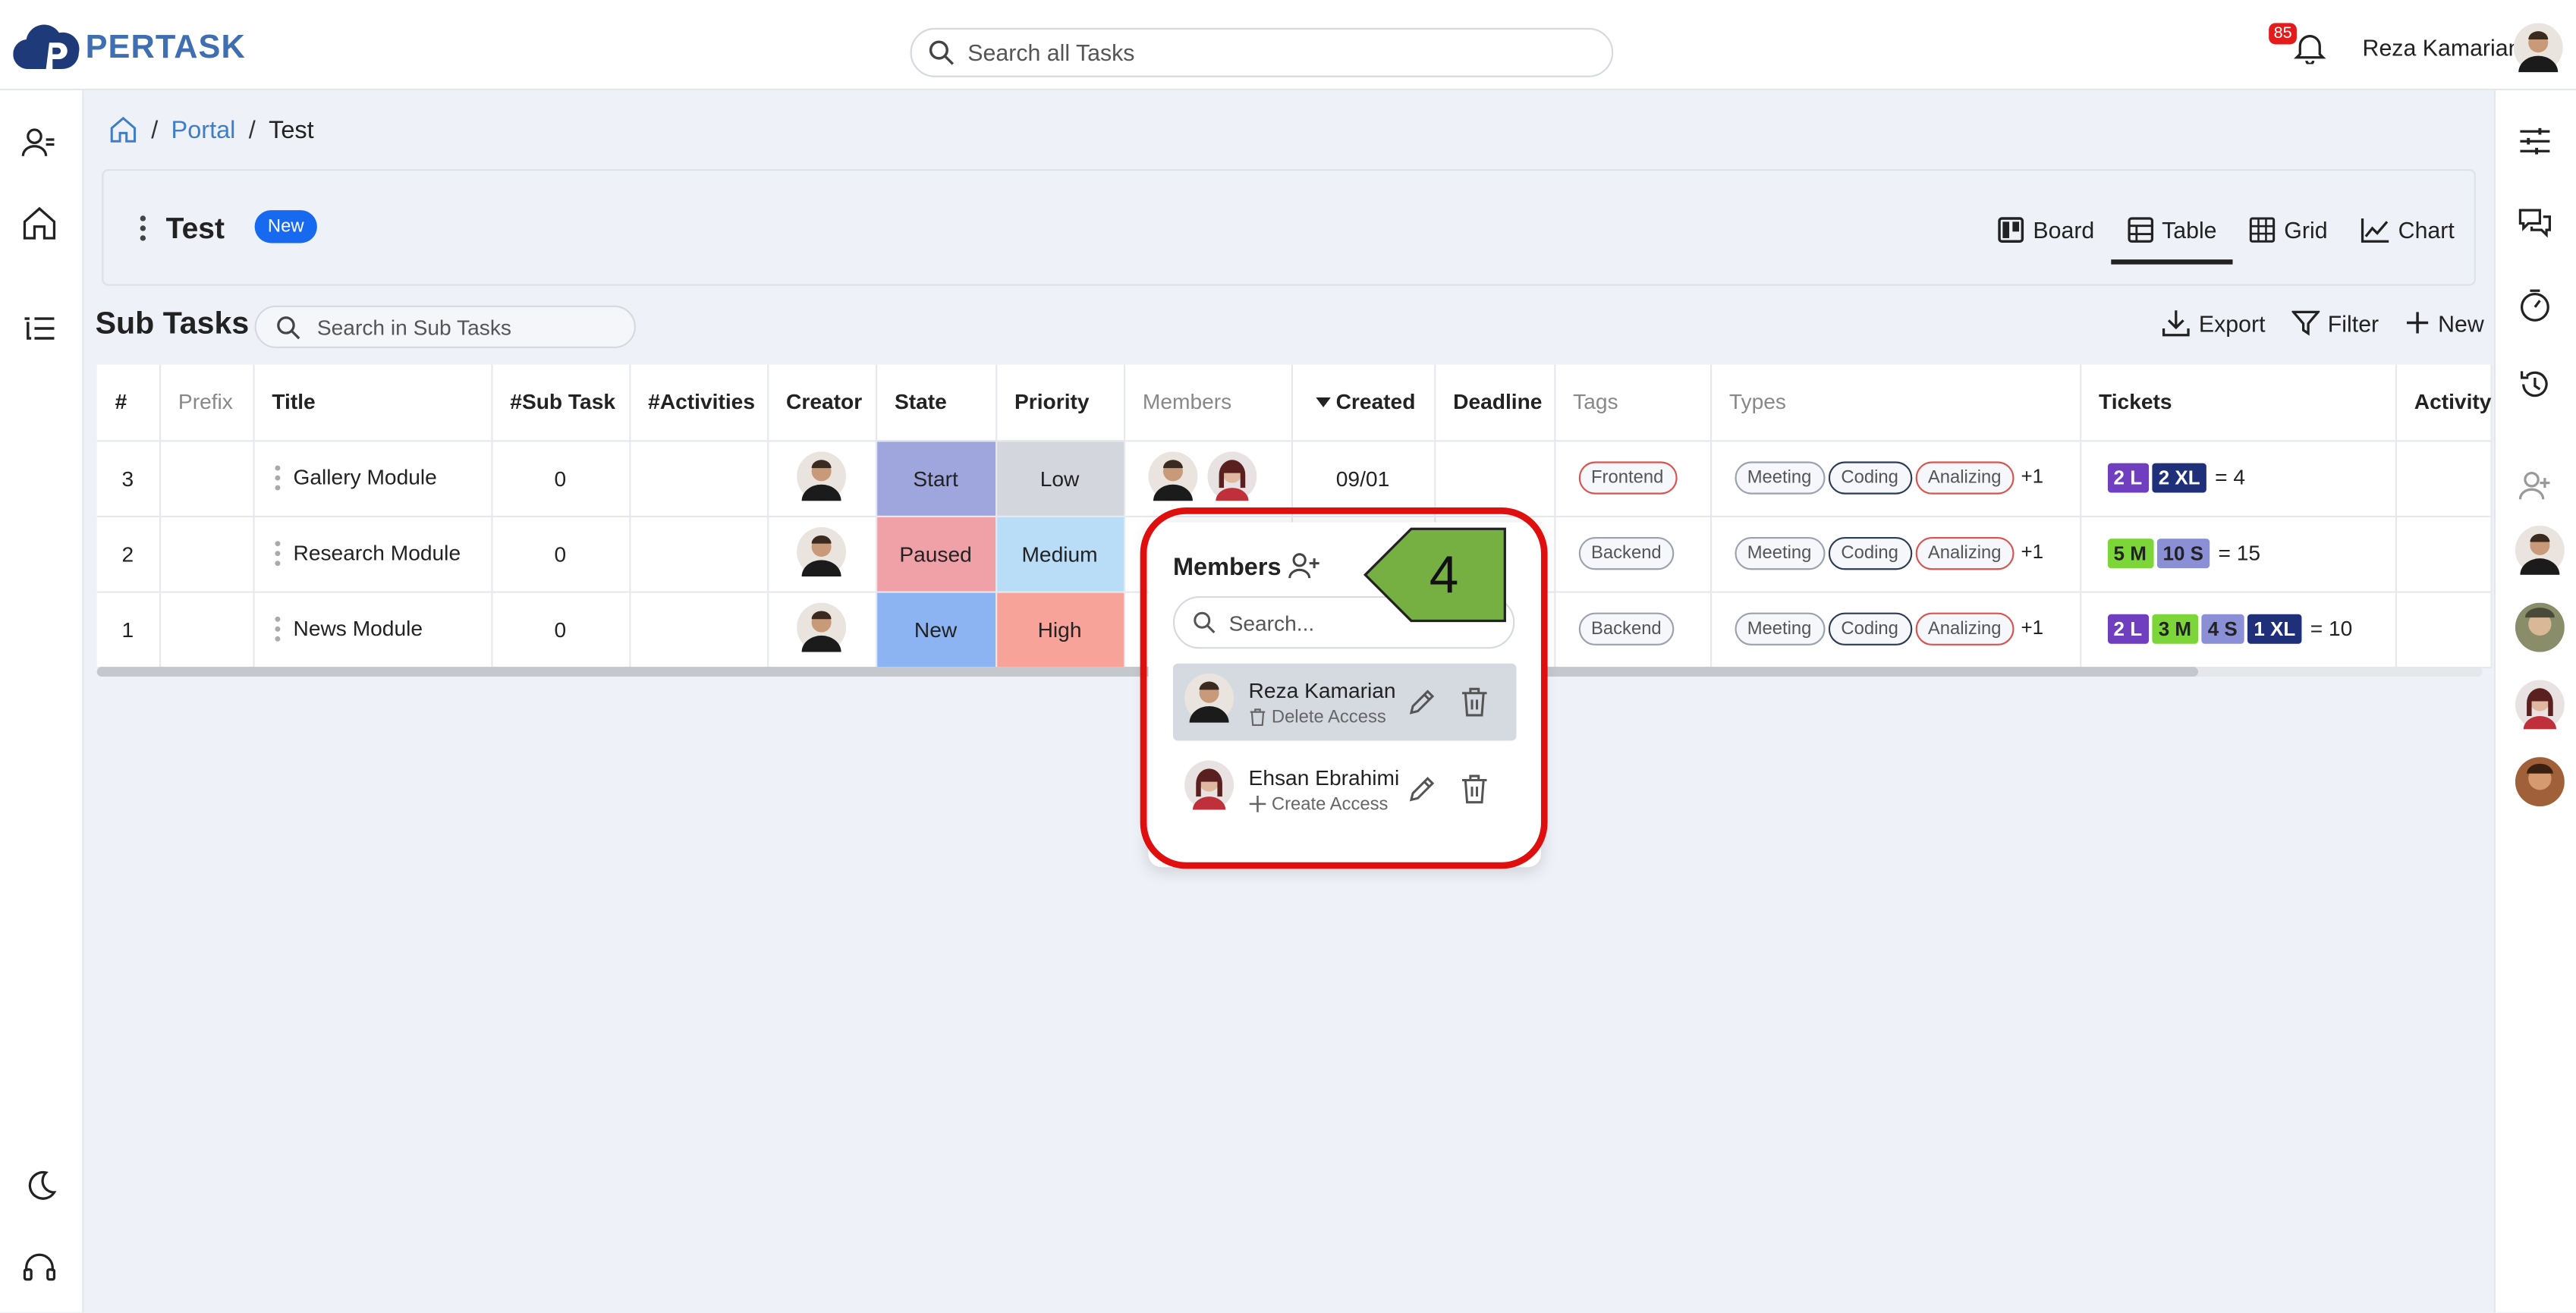  I want to click on comments-icon, so click(2535, 224).